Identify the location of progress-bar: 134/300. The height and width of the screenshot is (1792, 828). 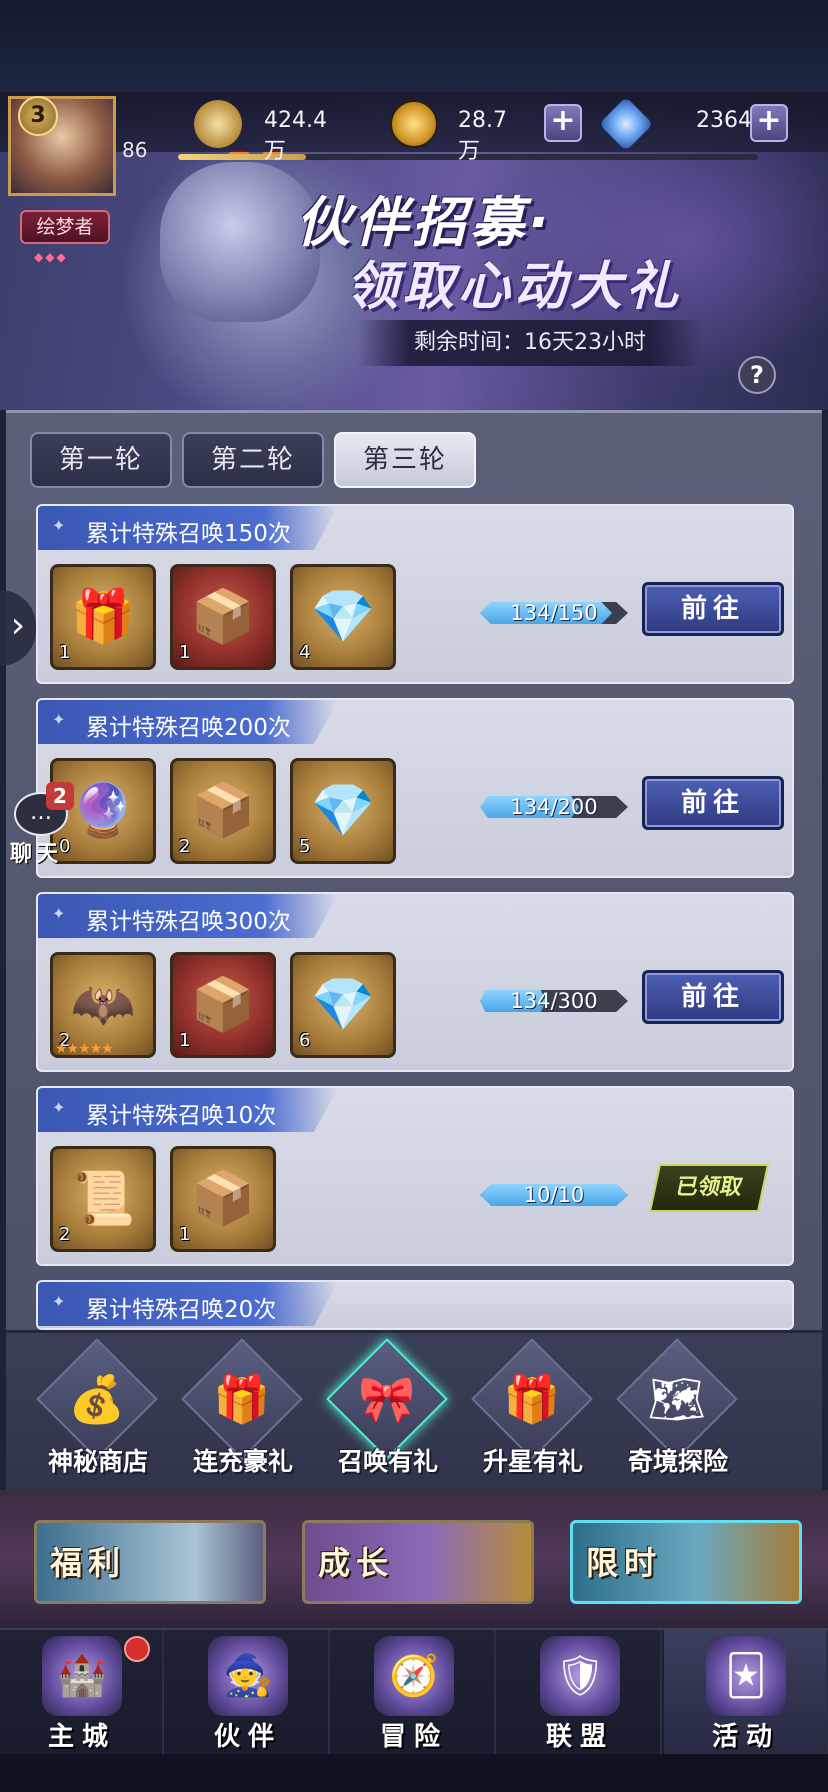
(554, 1001).